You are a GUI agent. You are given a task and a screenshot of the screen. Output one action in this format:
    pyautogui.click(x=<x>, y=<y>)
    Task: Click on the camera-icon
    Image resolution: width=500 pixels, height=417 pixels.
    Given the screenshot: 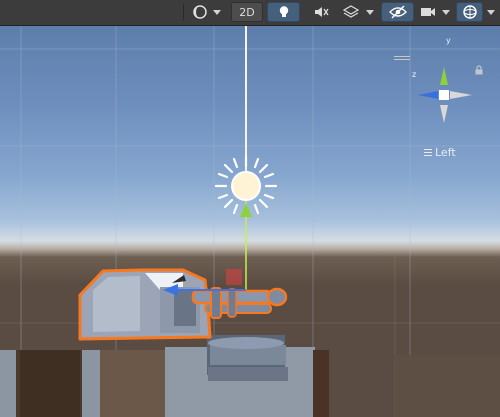 What is the action you would take?
    pyautogui.click(x=428, y=12)
    